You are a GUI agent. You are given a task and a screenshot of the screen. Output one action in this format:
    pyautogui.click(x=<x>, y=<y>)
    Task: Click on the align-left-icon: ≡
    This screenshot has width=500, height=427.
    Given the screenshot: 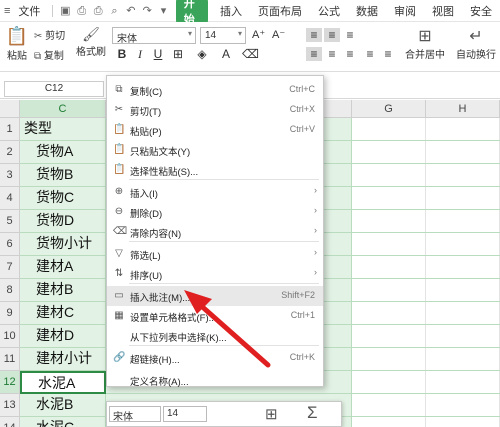 What is the action you would take?
    pyautogui.click(x=314, y=54)
    